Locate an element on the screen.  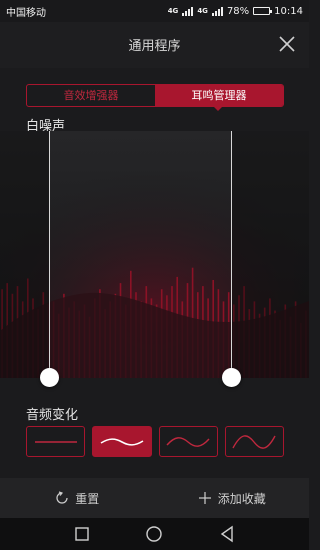
bottom-action-bar: 重置 添加收藏 is located at coordinates (154, 498).